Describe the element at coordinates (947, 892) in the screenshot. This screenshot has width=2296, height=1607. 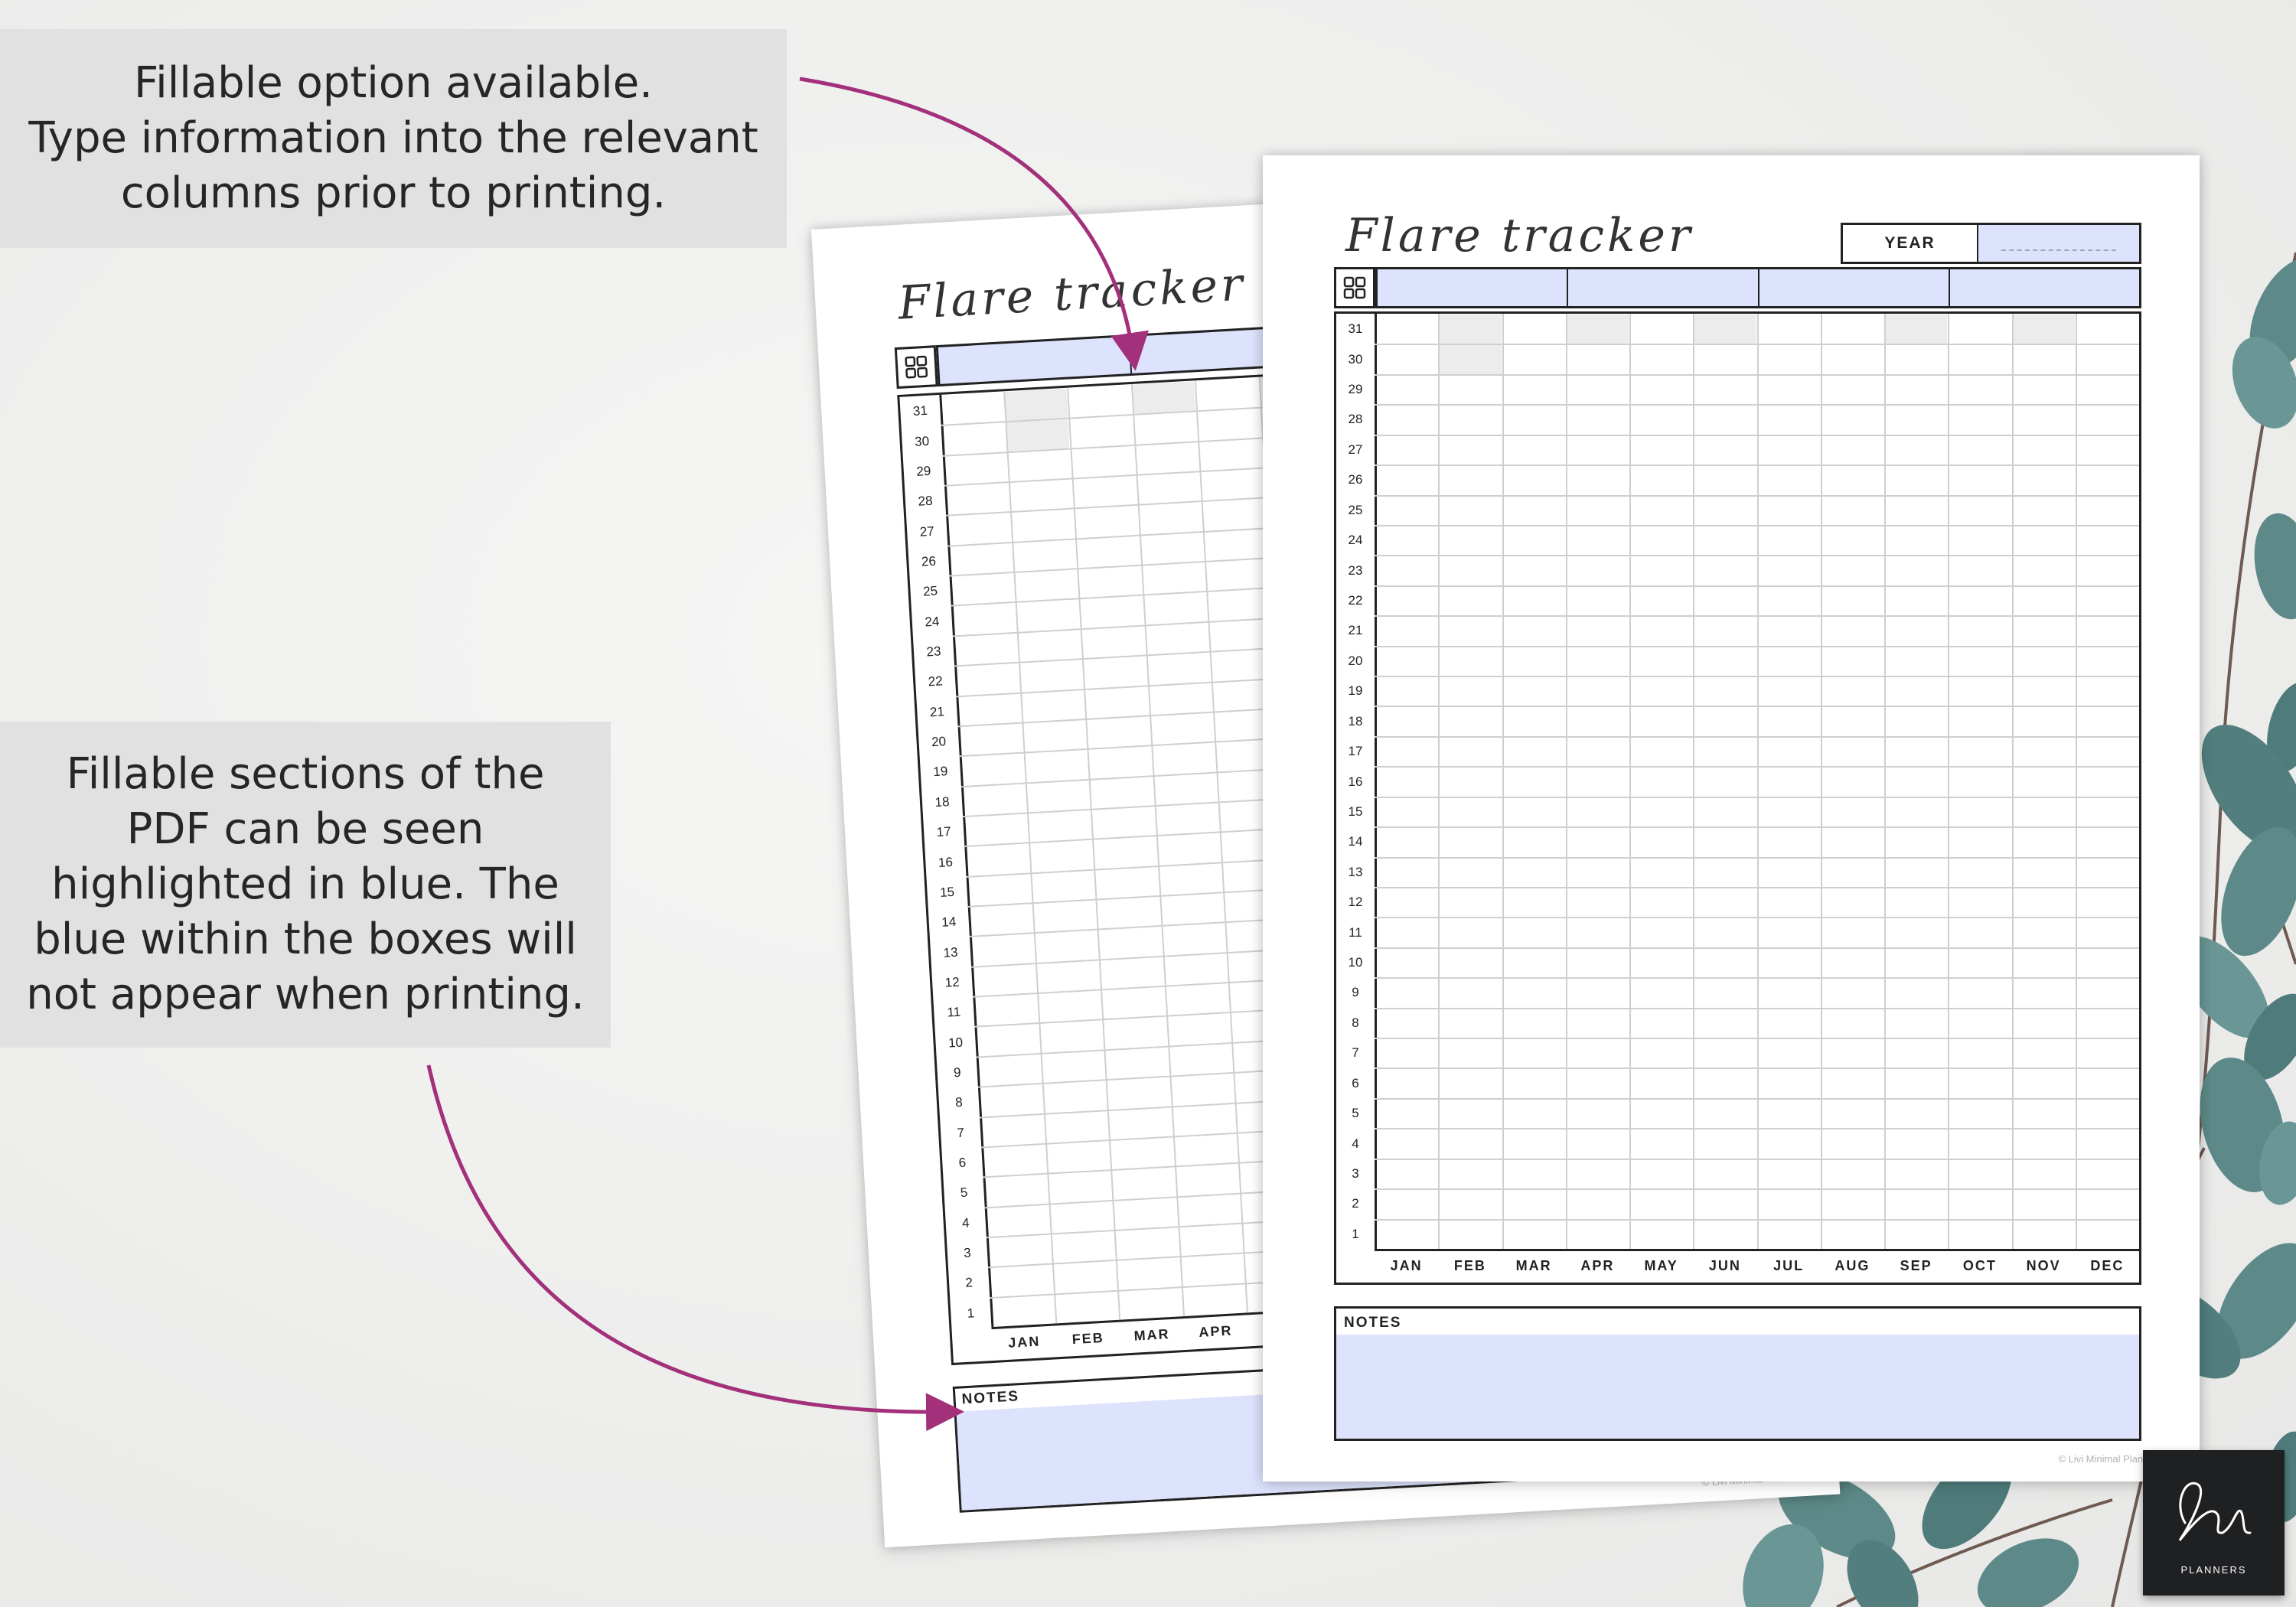
I see `day-label: 15` at that location.